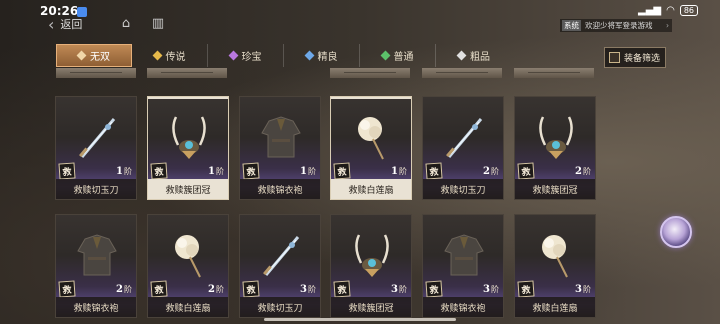 This screenshot has height=324, width=720. Describe the element at coordinates (619, 25) in the screenshot. I see `system-message-text: 欢迎少将军登录游戏` at that location.